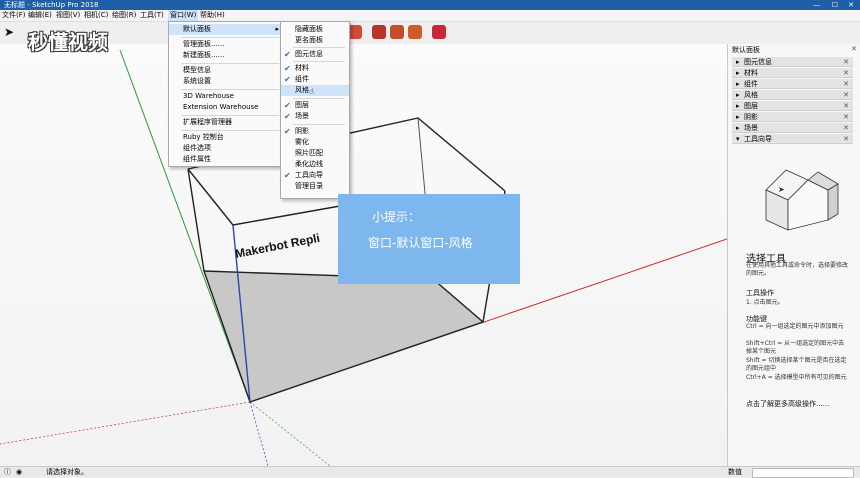  I want to click on minimize-button: —, so click(816, 5).